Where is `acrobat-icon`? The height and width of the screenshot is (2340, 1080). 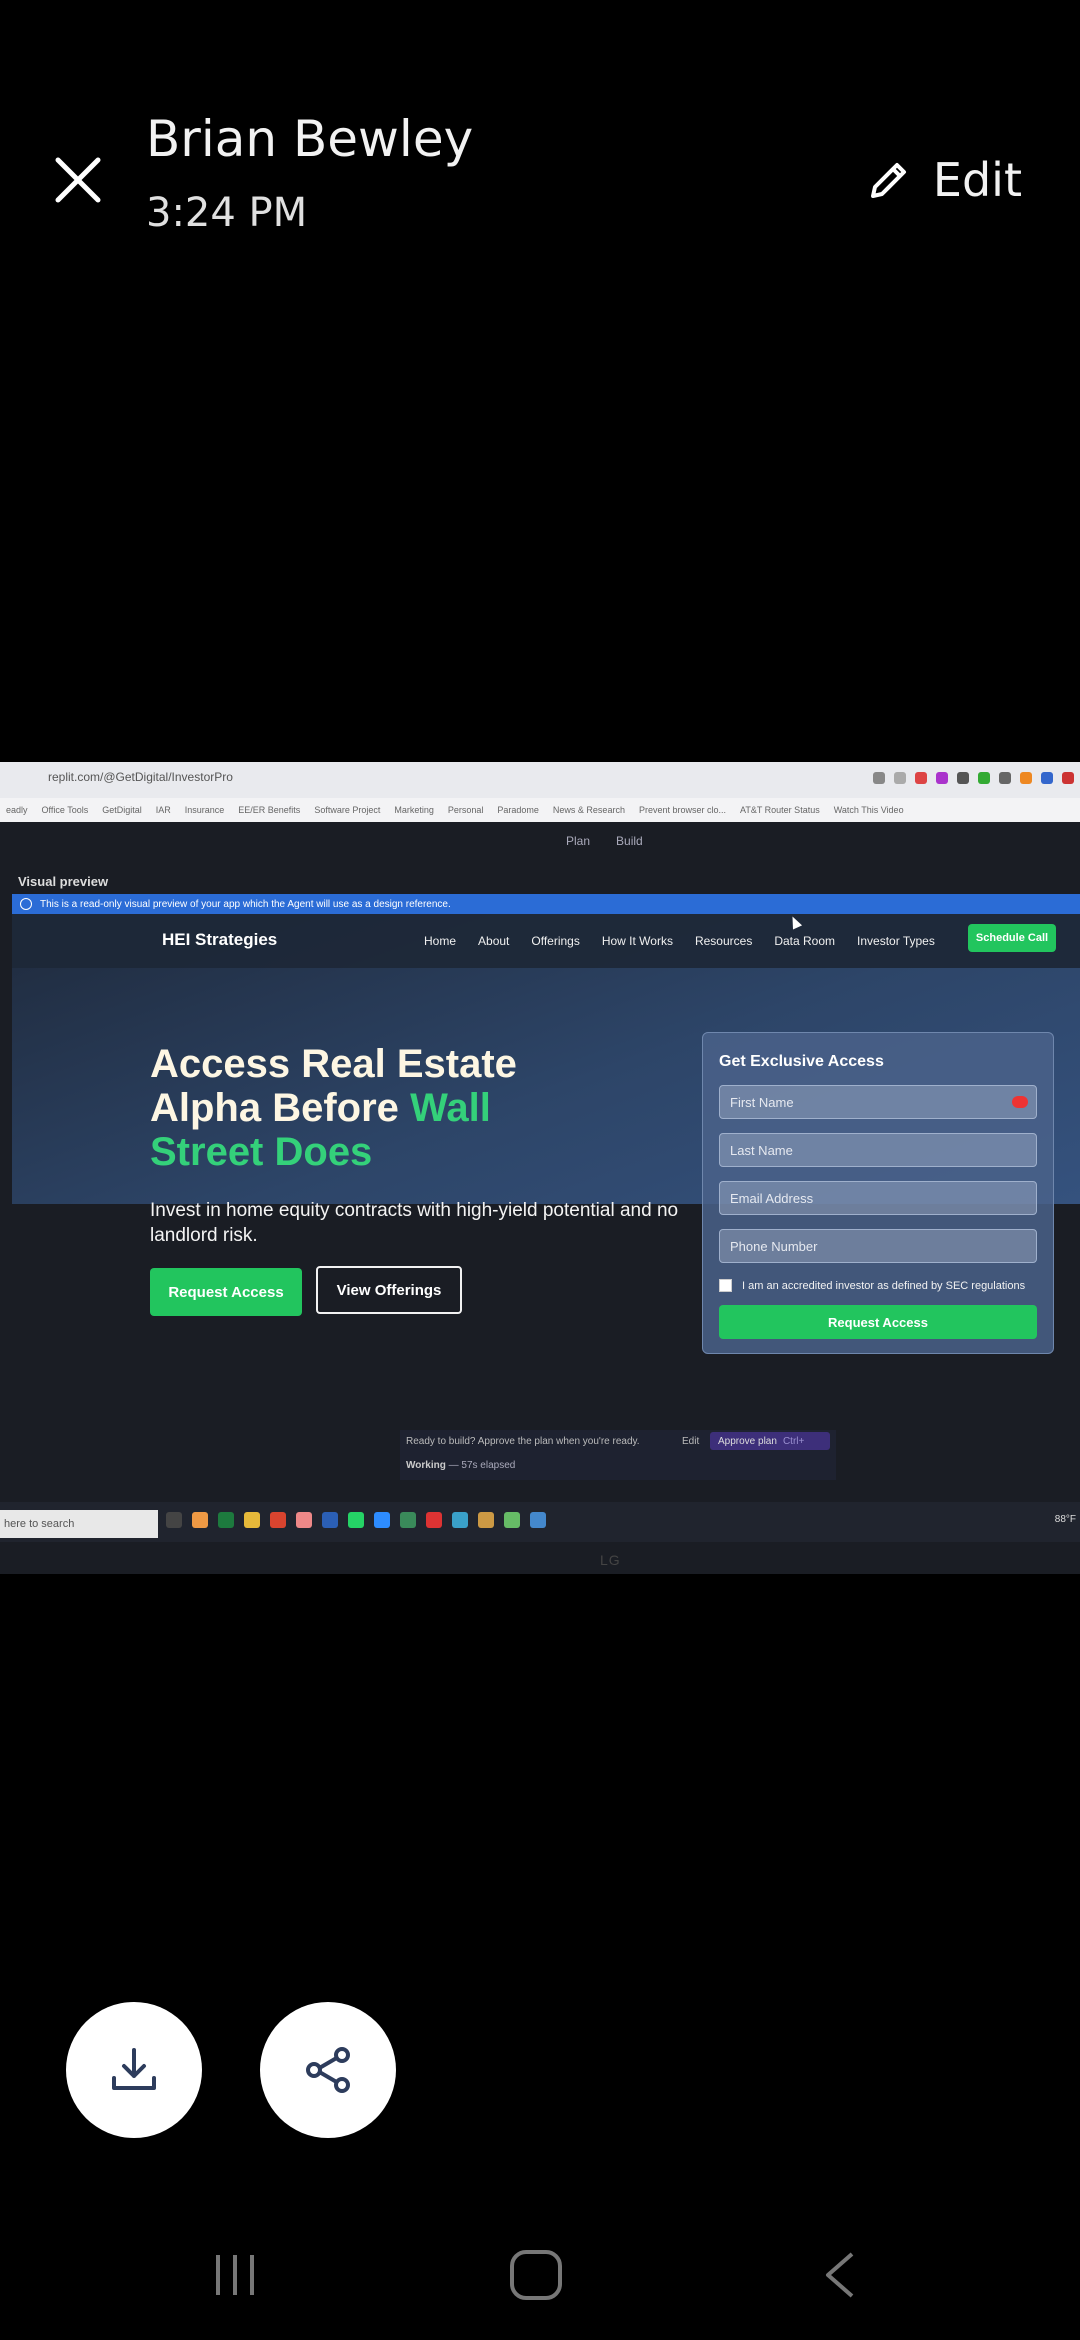 acrobat-icon is located at coordinates (434, 1520).